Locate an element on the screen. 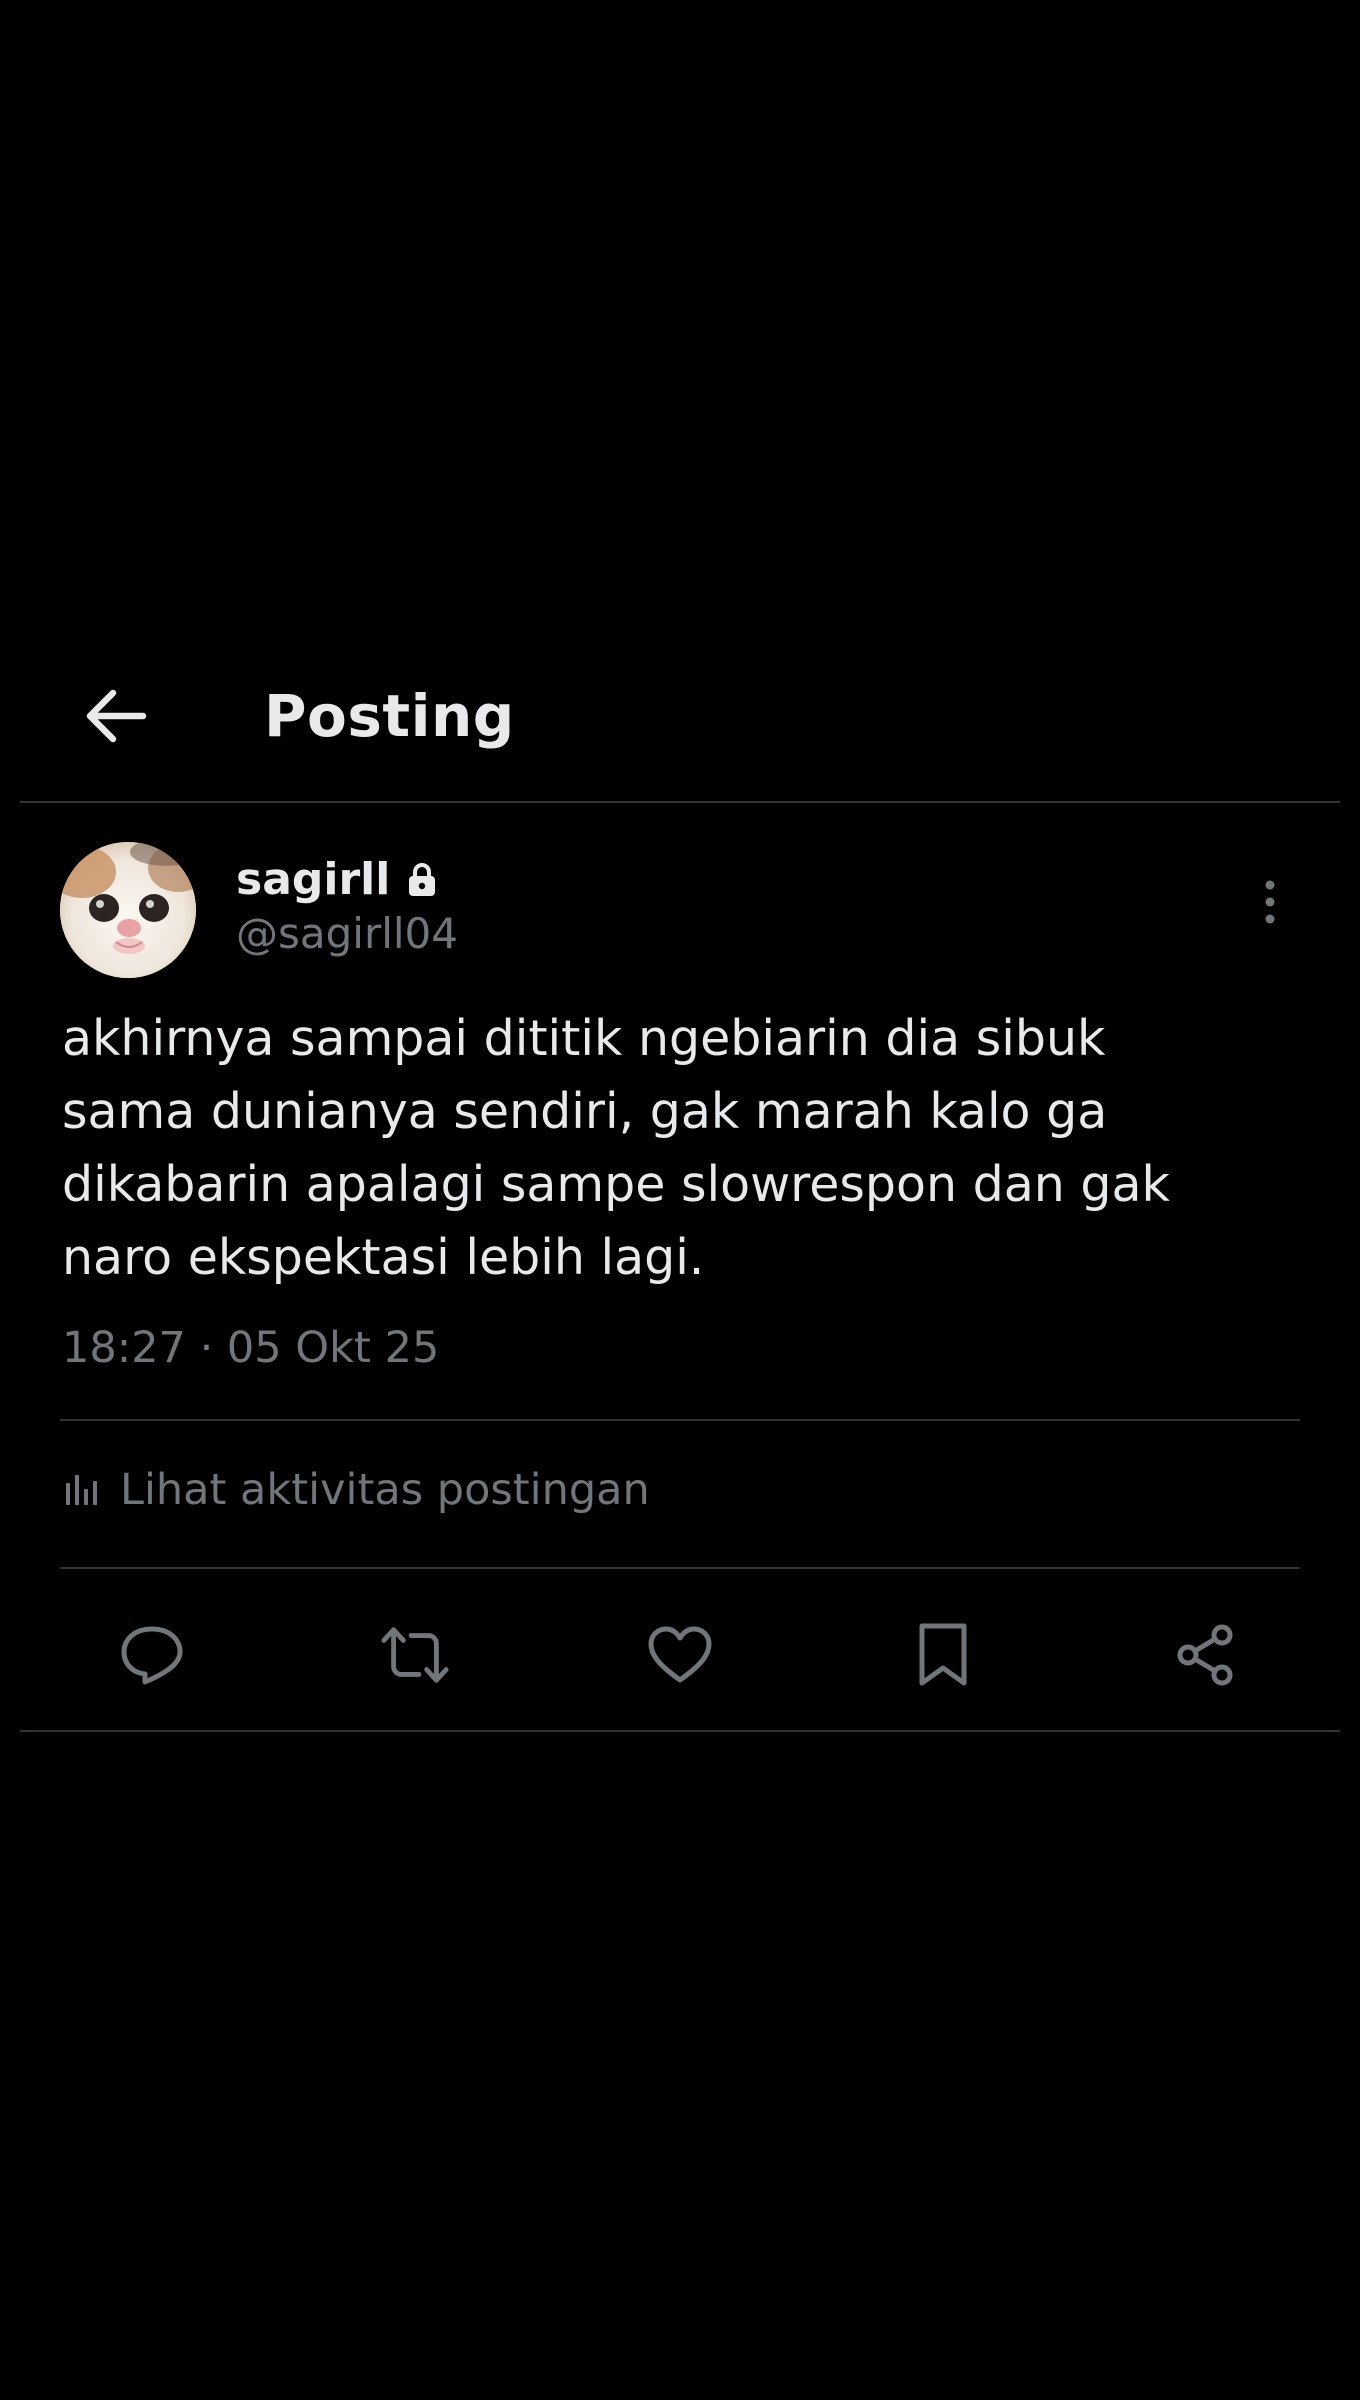 This screenshot has width=1360, height=2400. post-activity-link: Lihat aktivitas postingan is located at coordinates (356, 1490).